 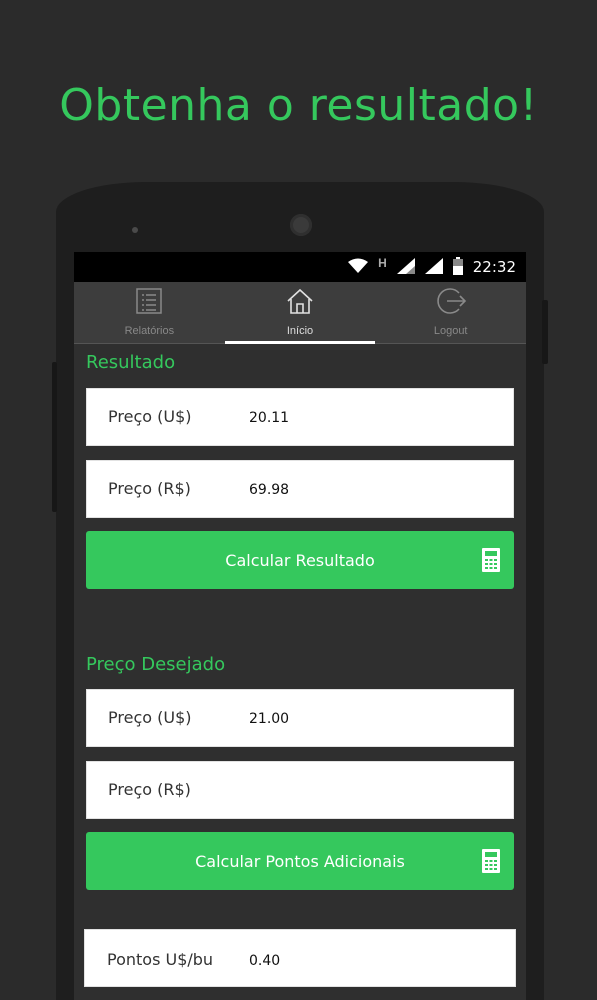 I want to click on promo-headline: Obtenha o resultado!, so click(x=298, y=105).